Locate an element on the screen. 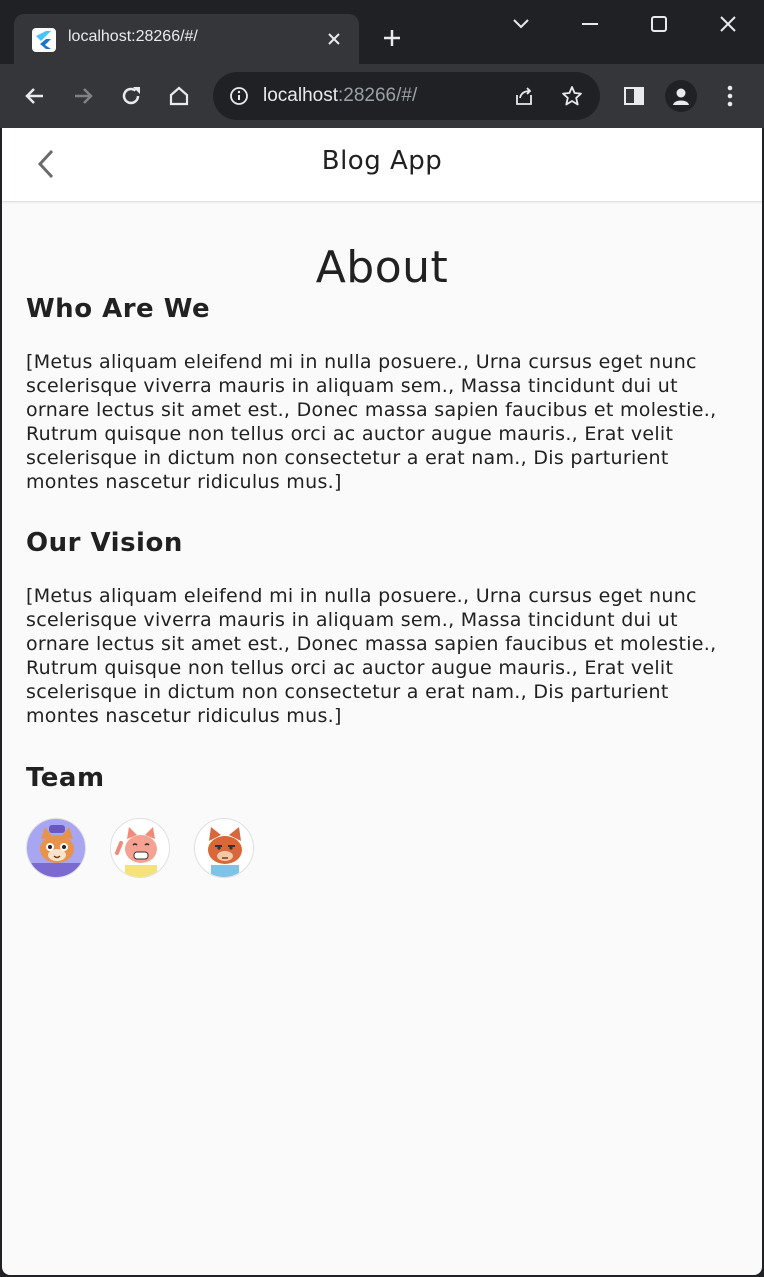 The height and width of the screenshot is (1277, 764). url-path: :28266/#/ is located at coordinates (378, 95).